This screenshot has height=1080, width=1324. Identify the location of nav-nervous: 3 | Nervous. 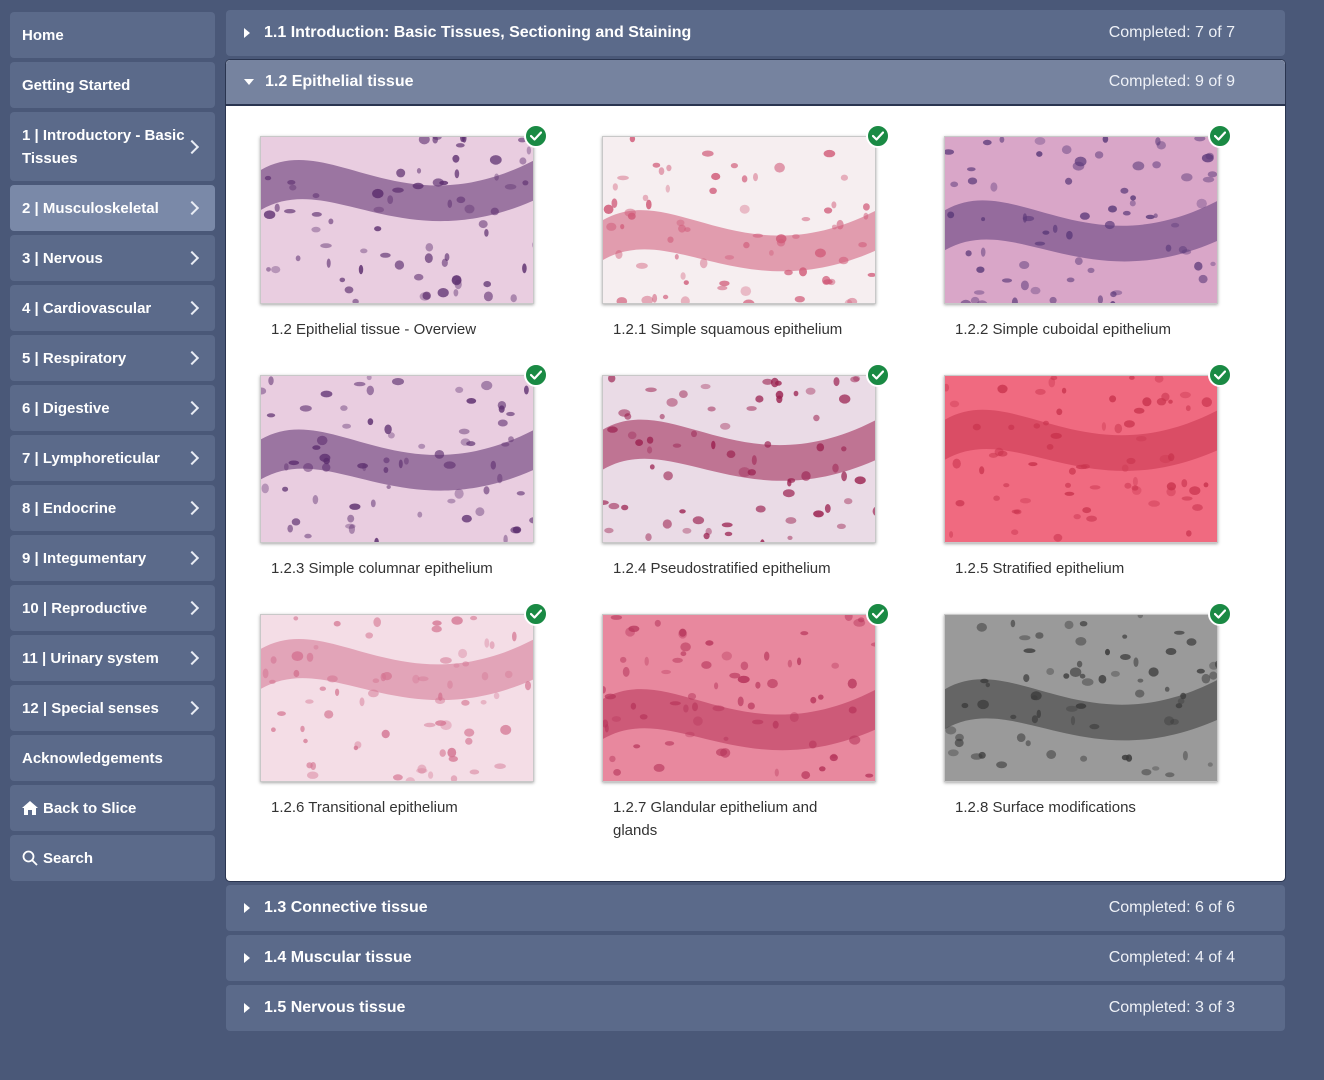
(112, 258).